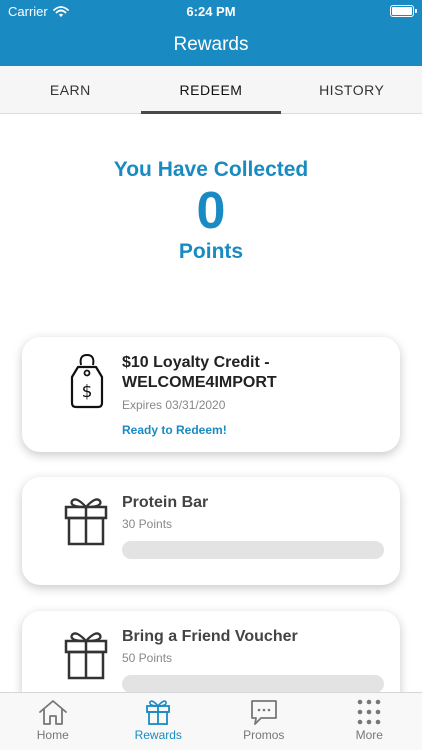 This screenshot has height=750, width=422. What do you see at coordinates (211, 531) in the screenshot?
I see `reward-card-protein-bar: Protein Bar 30 Points` at bounding box center [211, 531].